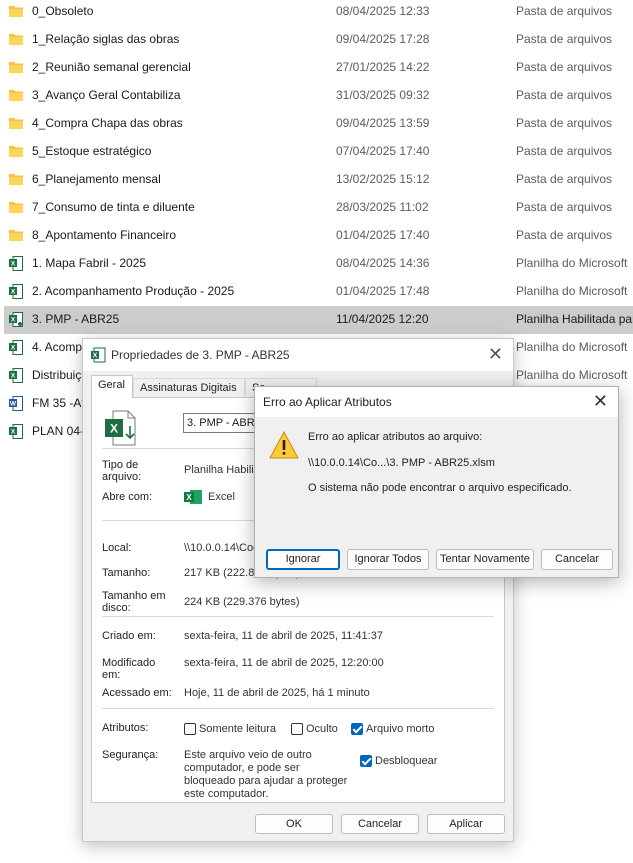 The width and height of the screenshot is (633, 863). What do you see at coordinates (137, 693) in the screenshot?
I see `accessed-label: Acessado em:` at bounding box center [137, 693].